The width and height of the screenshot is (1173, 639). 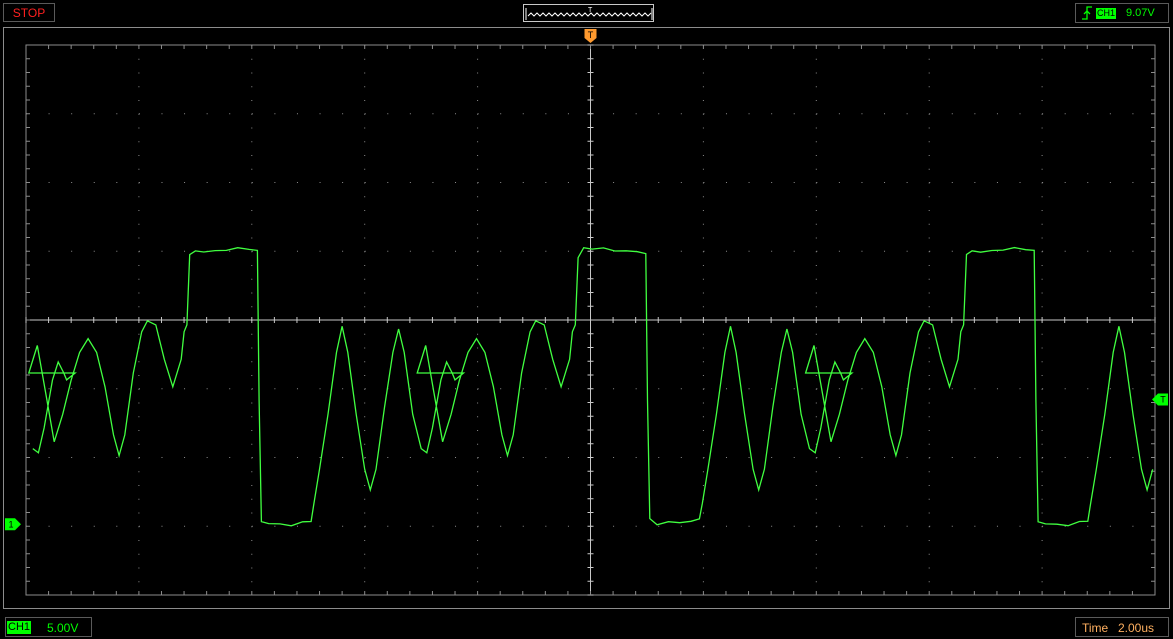 What do you see at coordinates (1140, 13) in the screenshot?
I see `trigger-level-value: 9.07V` at bounding box center [1140, 13].